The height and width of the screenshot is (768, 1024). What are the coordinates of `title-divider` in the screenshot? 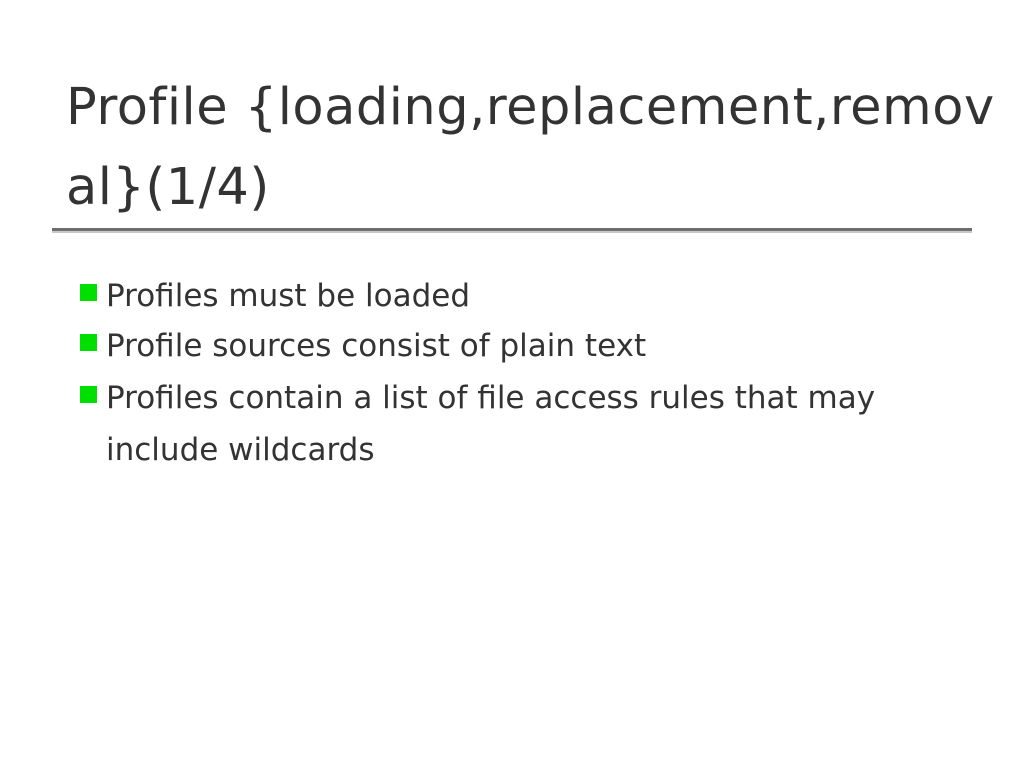 It's located at (512, 229).